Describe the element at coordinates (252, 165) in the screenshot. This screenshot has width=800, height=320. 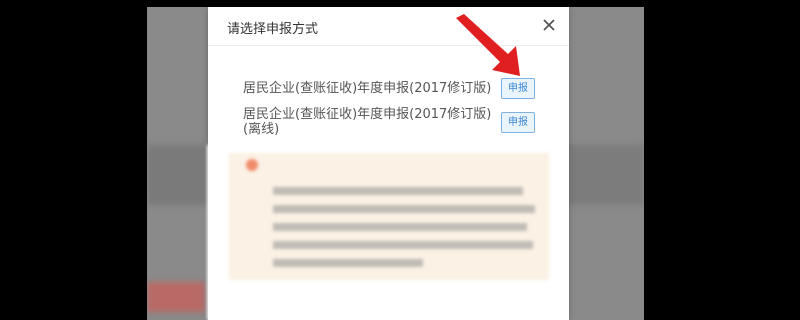
I see `warning-icon` at that location.